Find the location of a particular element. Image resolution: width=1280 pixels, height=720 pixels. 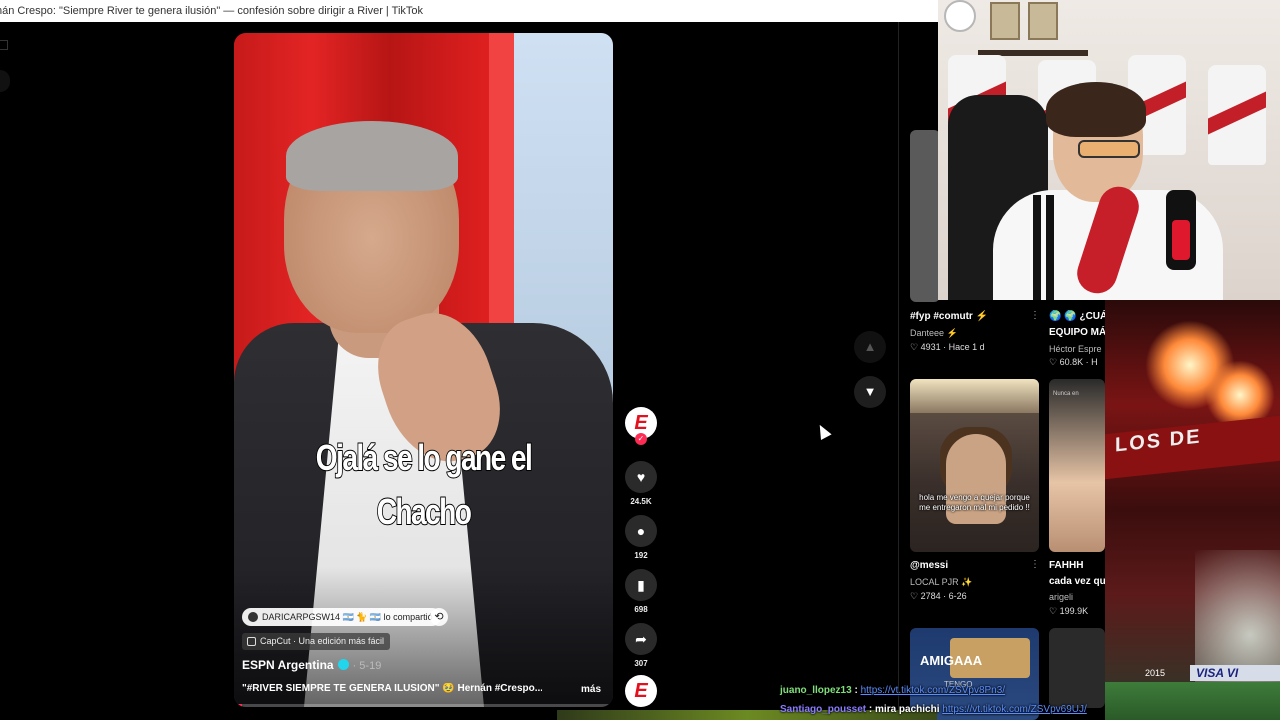

thumb-ceiling is located at coordinates (974, 396).